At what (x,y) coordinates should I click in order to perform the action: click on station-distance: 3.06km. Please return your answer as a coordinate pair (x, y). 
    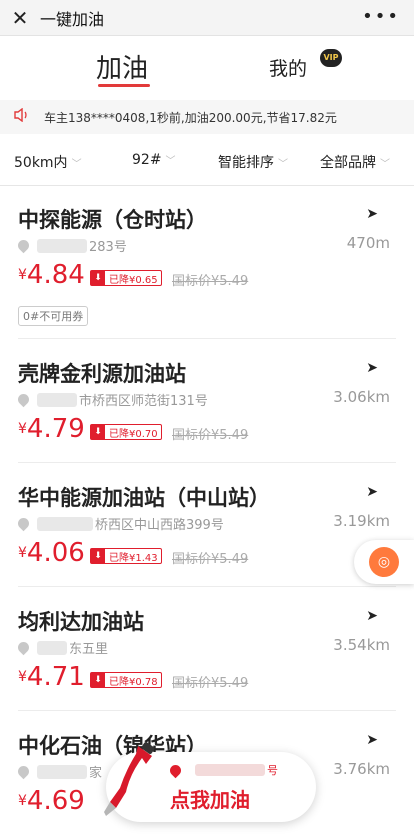
    Looking at the image, I should click on (361, 397).